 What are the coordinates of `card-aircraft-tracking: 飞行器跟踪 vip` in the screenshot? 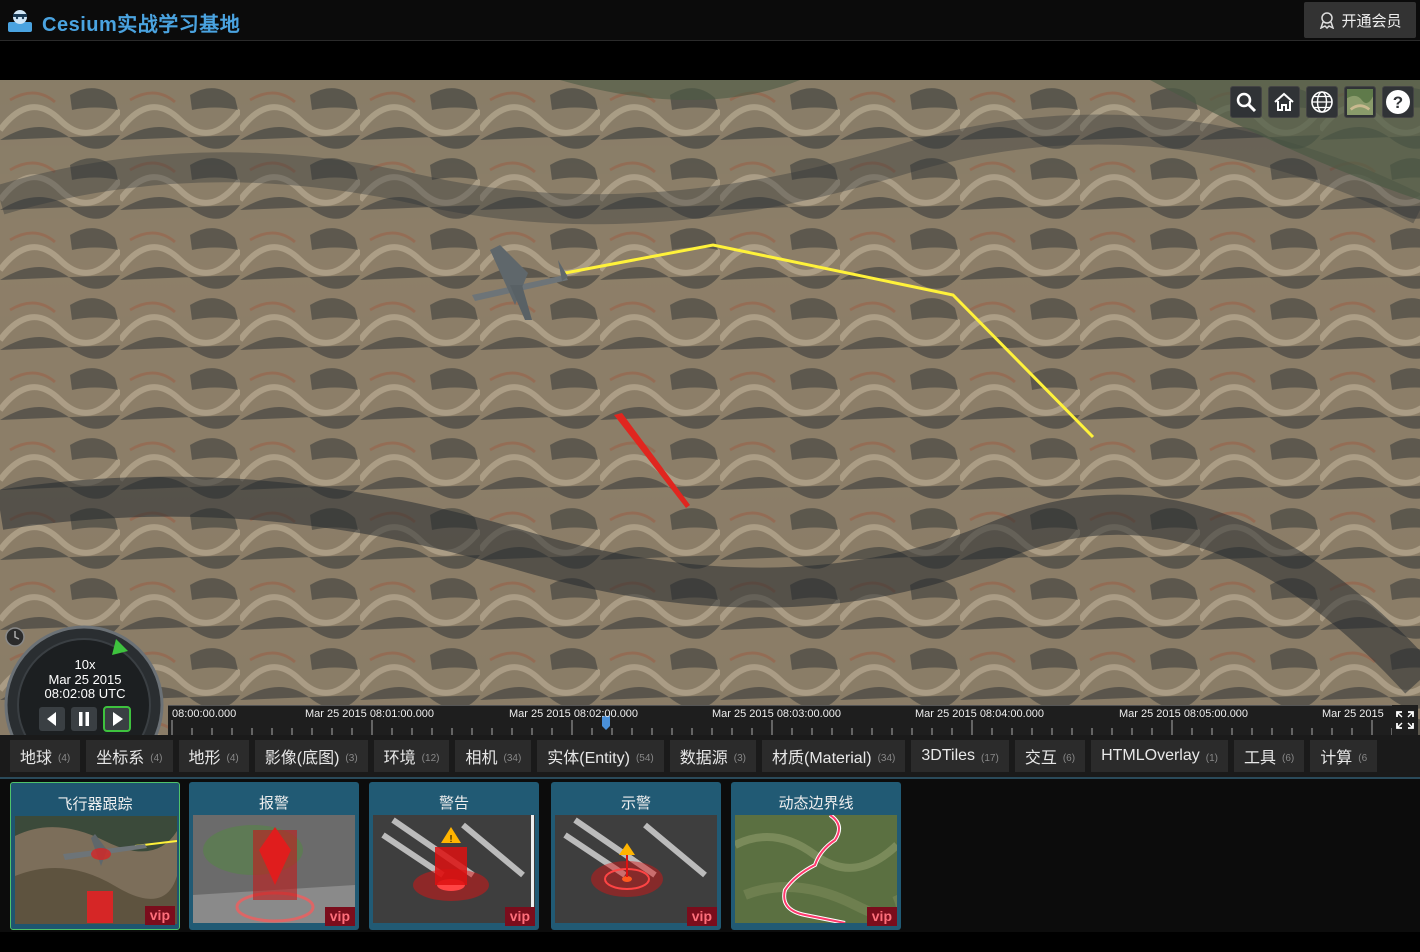 It's located at (95, 856).